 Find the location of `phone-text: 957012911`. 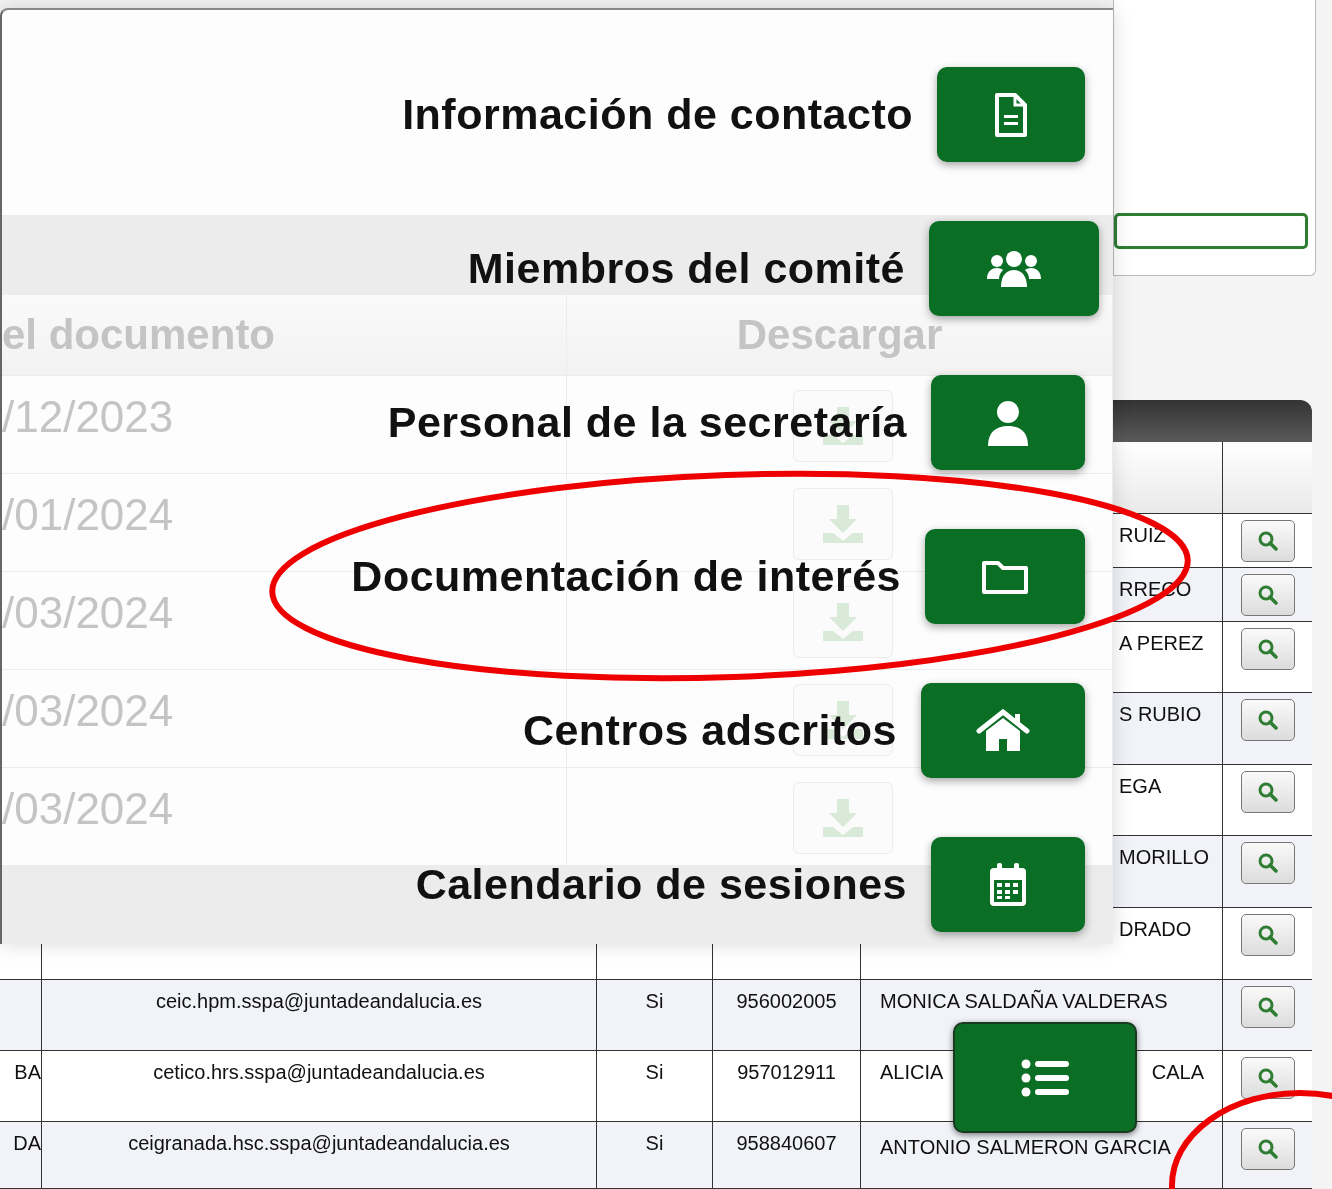

phone-text: 957012911 is located at coordinates (786, 1072).